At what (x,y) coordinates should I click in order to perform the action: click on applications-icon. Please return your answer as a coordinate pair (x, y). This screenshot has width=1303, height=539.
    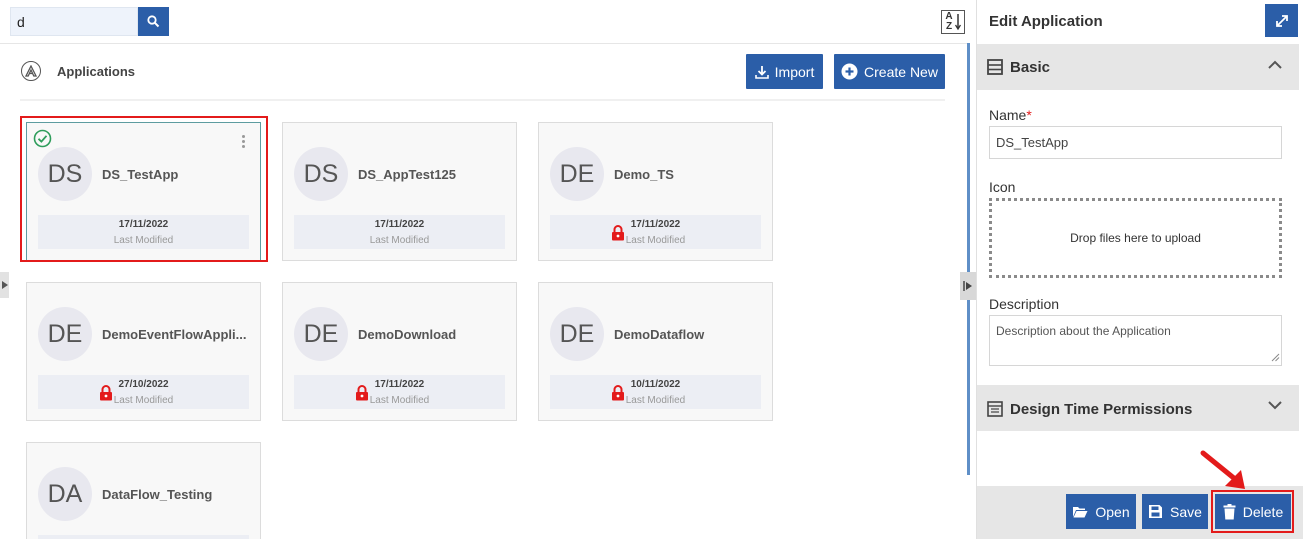
    Looking at the image, I should click on (31, 71).